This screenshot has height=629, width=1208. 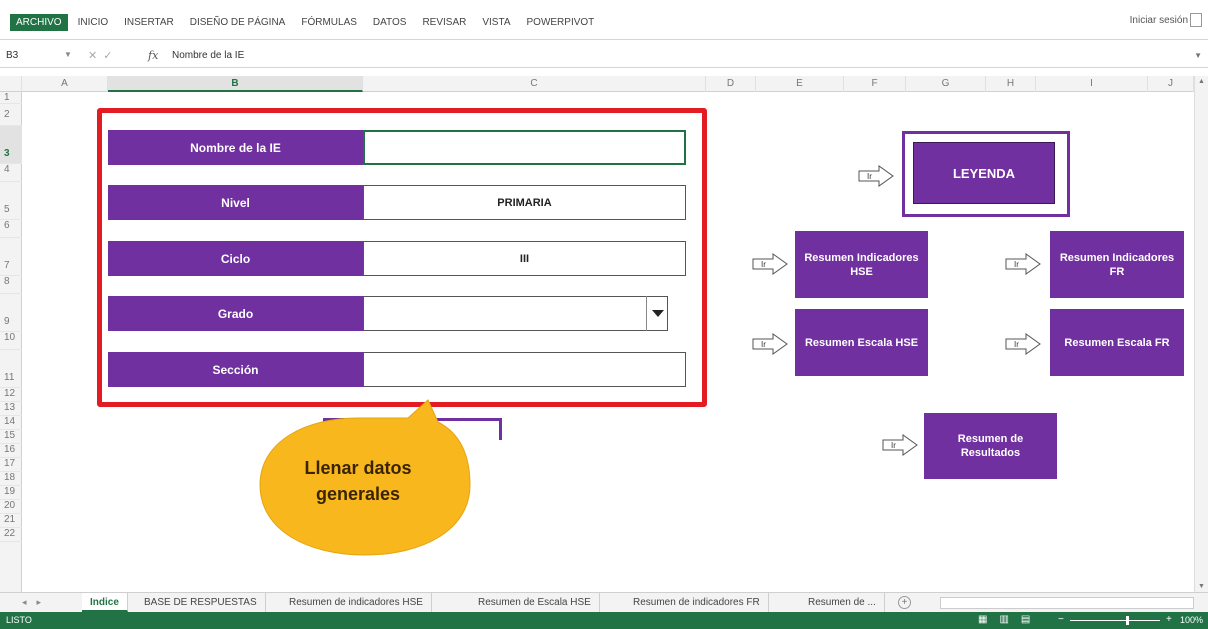 What do you see at coordinates (1067, 603) in the screenshot?
I see `horizontal-scrollbar` at bounding box center [1067, 603].